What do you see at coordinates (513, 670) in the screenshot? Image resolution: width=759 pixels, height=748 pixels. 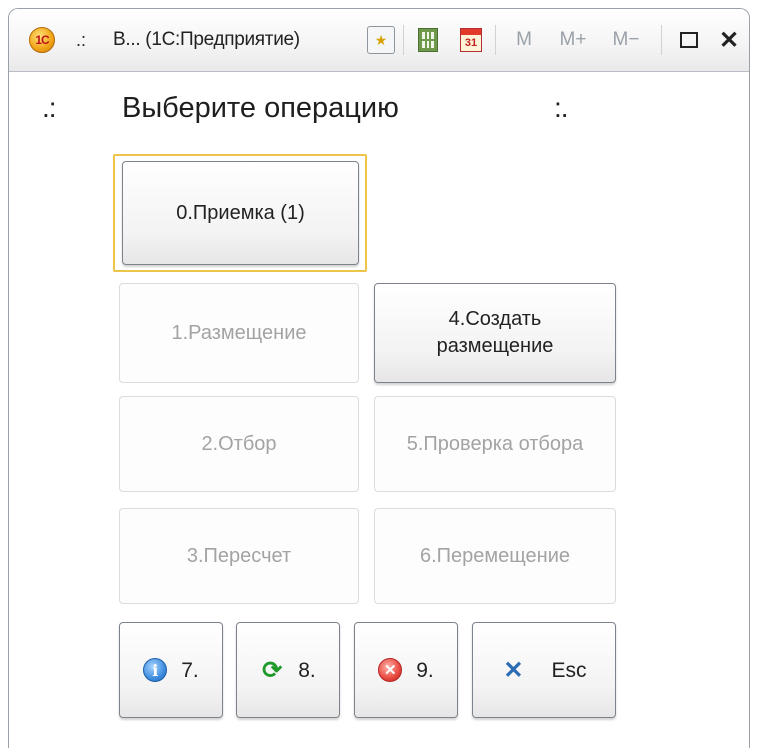 I see `close-icon: ✕` at bounding box center [513, 670].